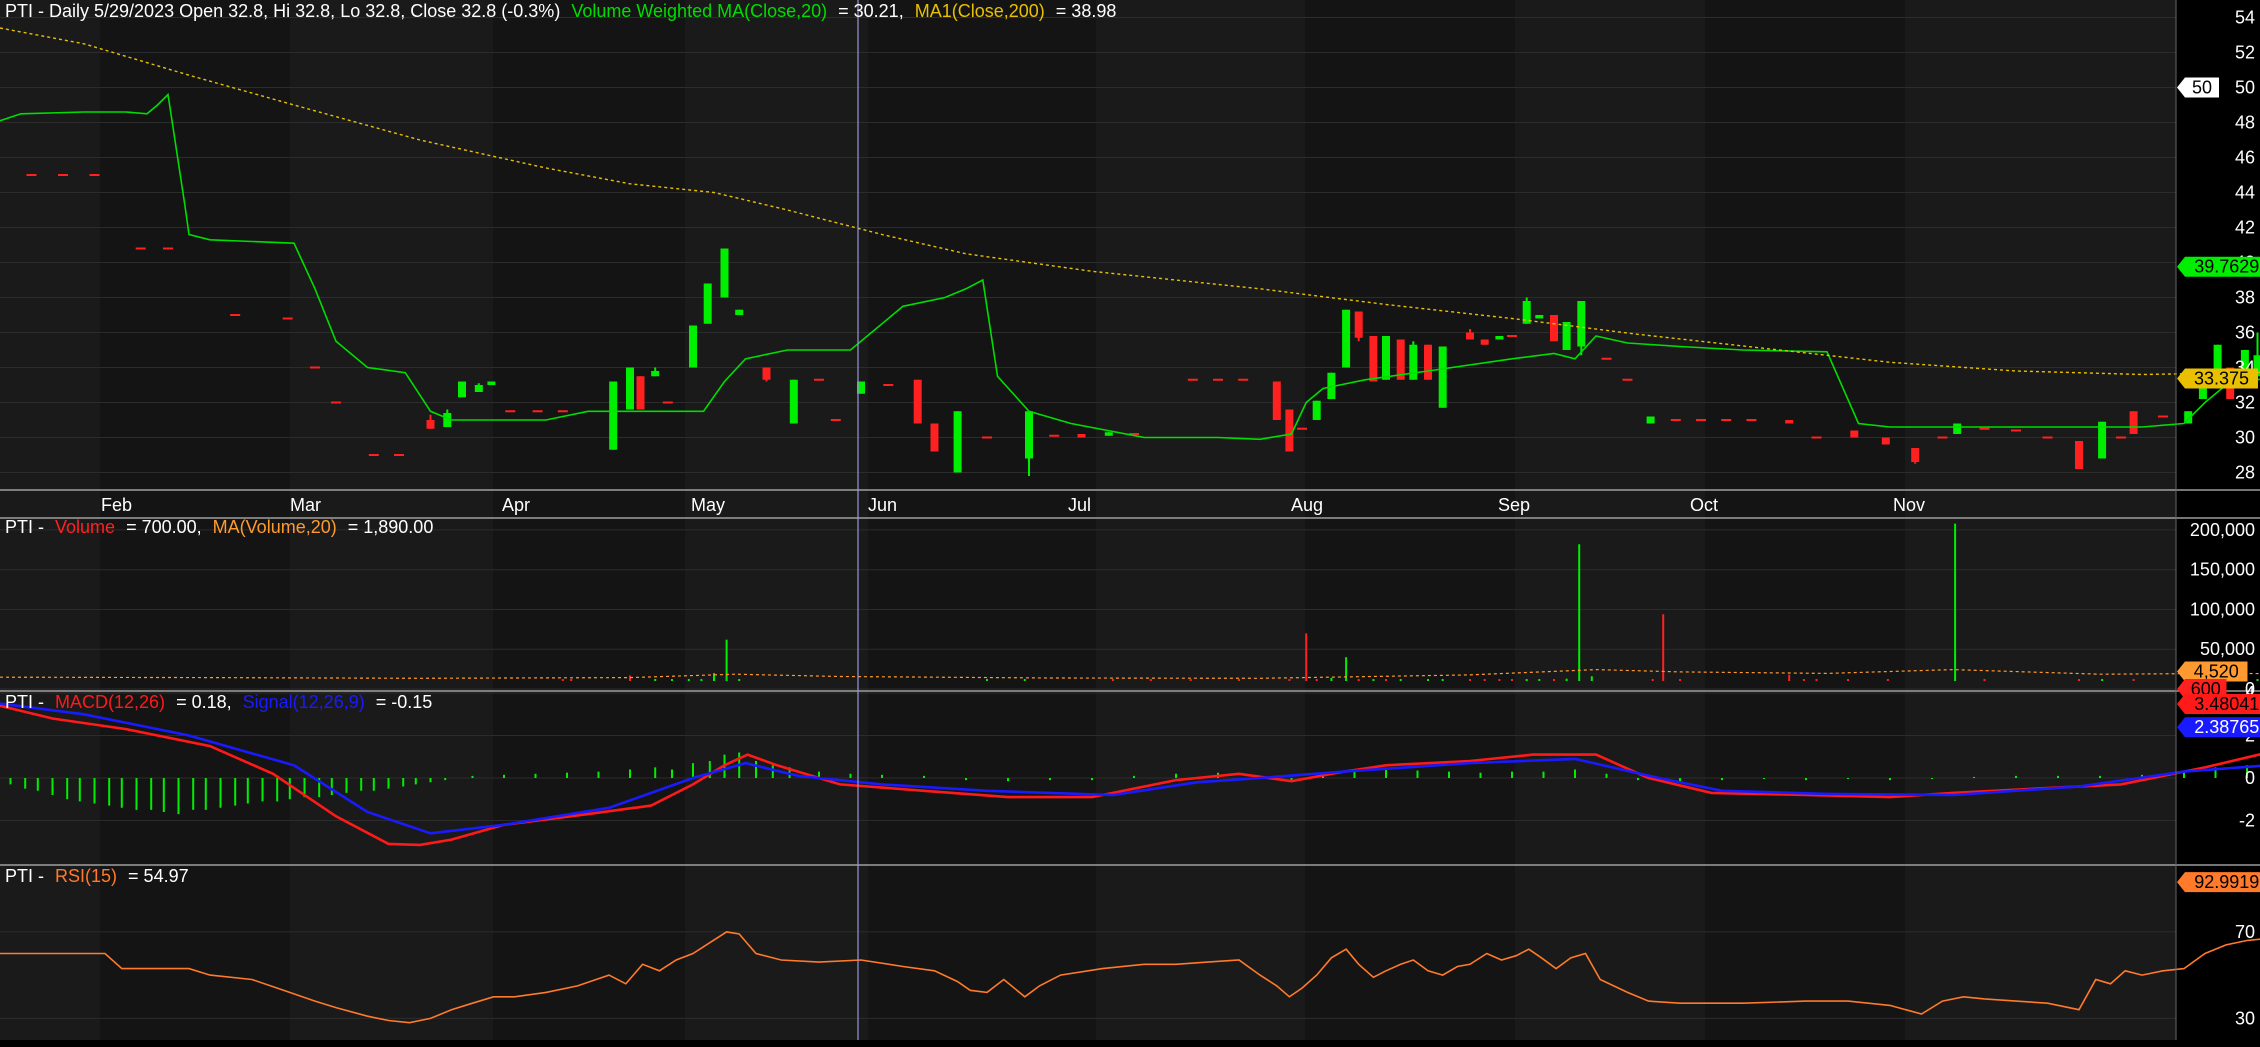 This screenshot has width=2260, height=1047. What do you see at coordinates (24, 527) in the screenshot?
I see `volume-header-prefix: PTI -` at bounding box center [24, 527].